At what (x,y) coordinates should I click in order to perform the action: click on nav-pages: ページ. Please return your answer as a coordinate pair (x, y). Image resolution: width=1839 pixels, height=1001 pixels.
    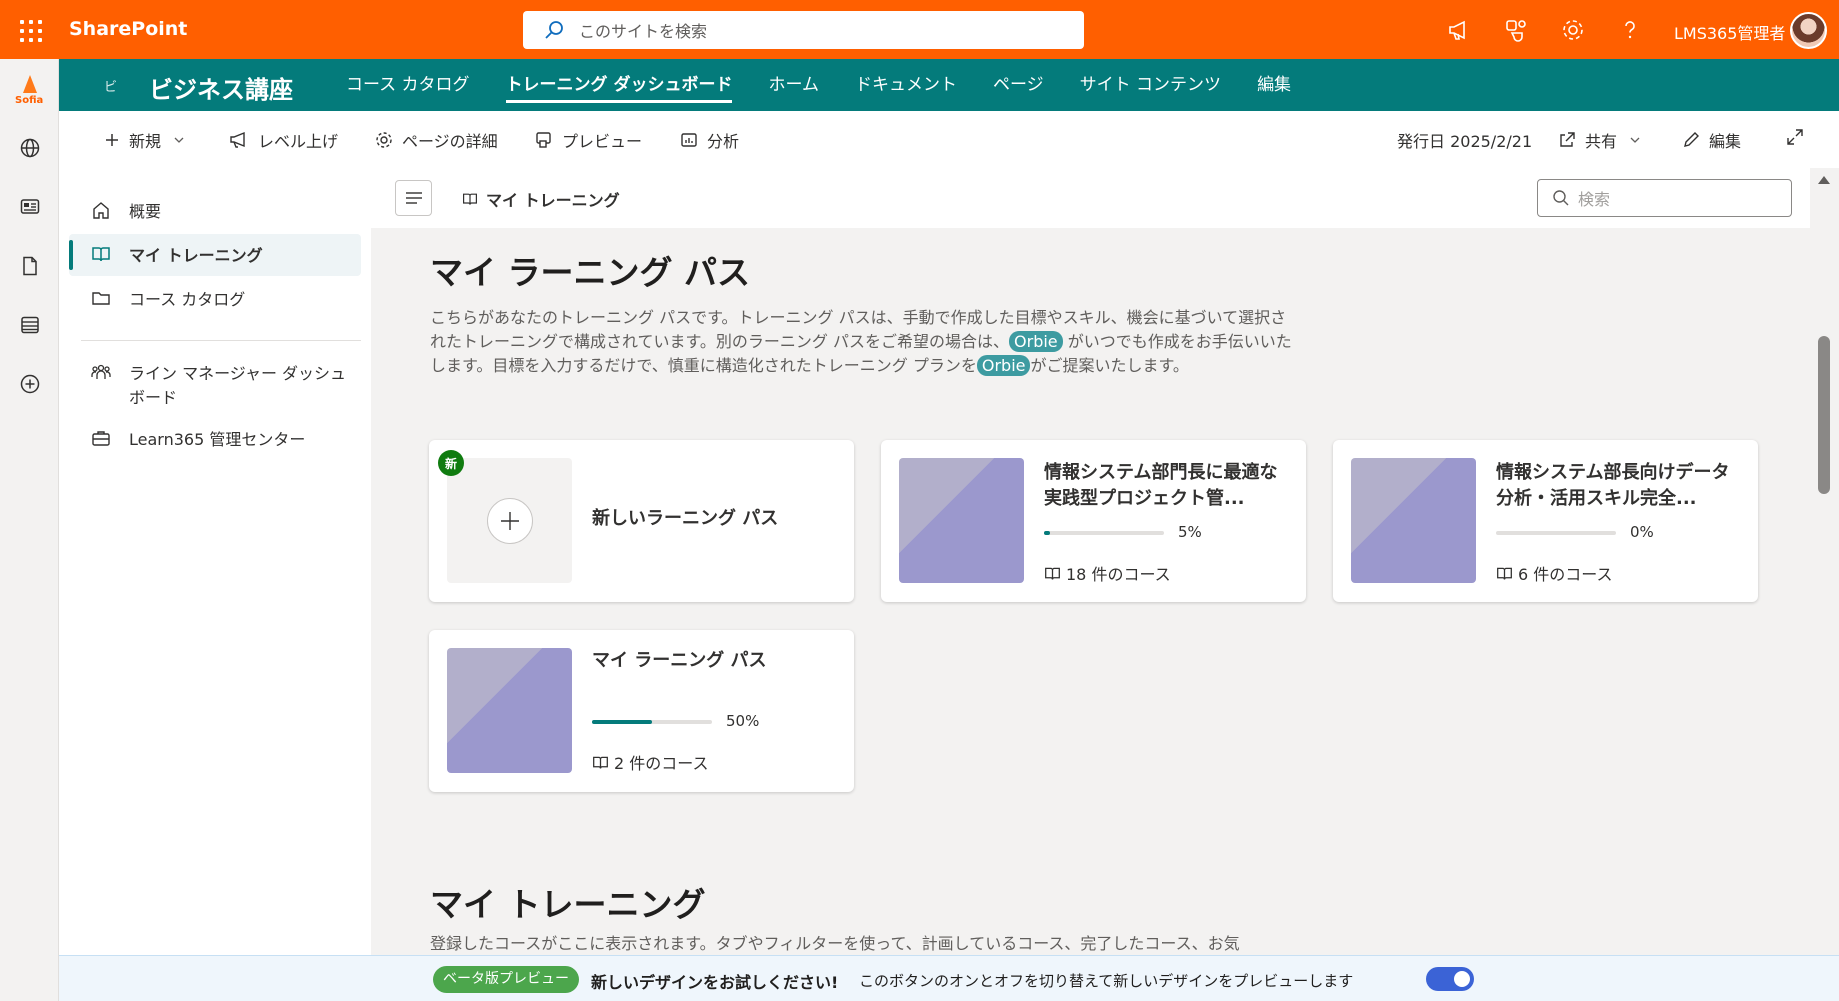
    Looking at the image, I should click on (1018, 85).